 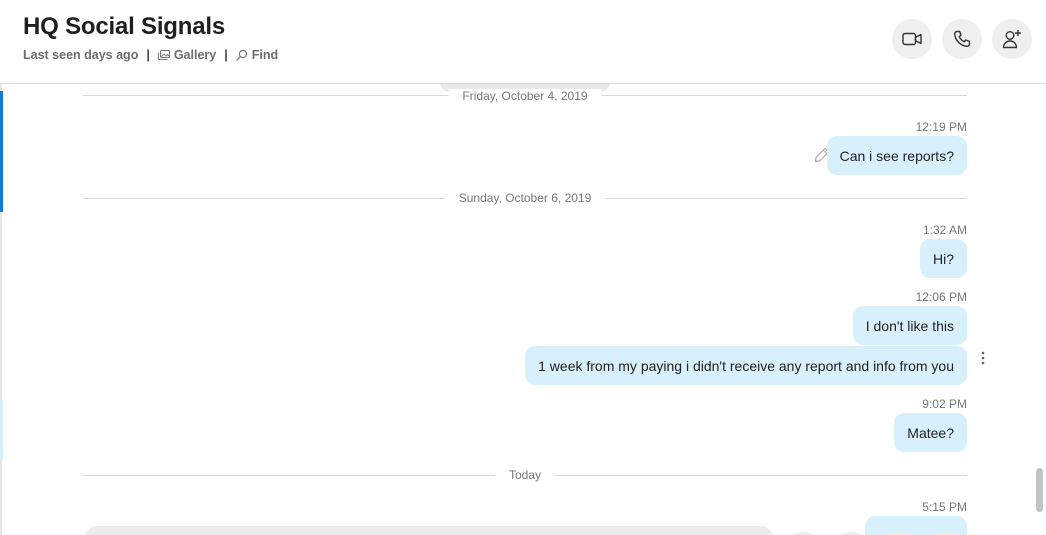 What do you see at coordinates (1039, 490) in the screenshot?
I see `scrollbar-thumb` at bounding box center [1039, 490].